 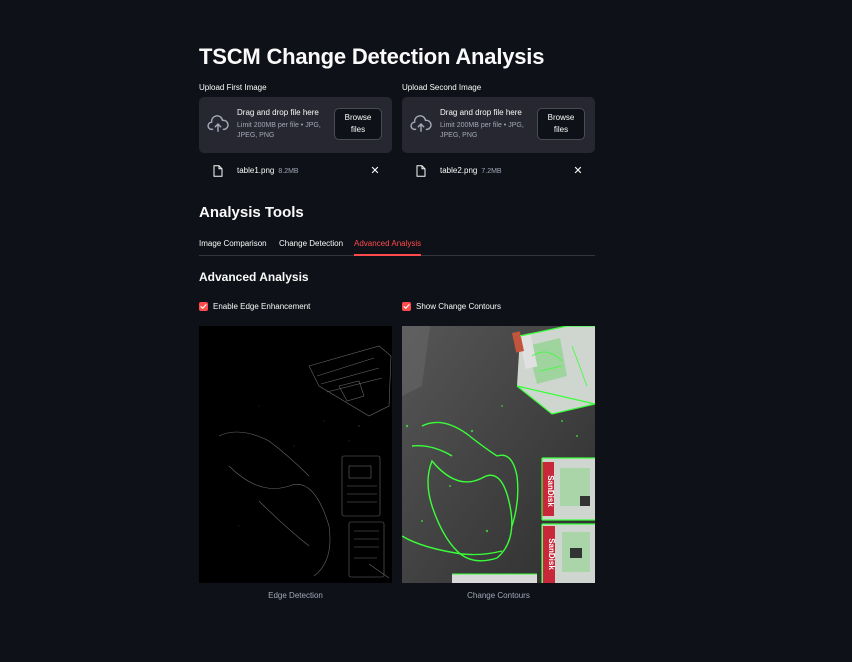 What do you see at coordinates (262, 306) in the screenshot?
I see `checkbox-label: Enable Edge Enhancement` at bounding box center [262, 306].